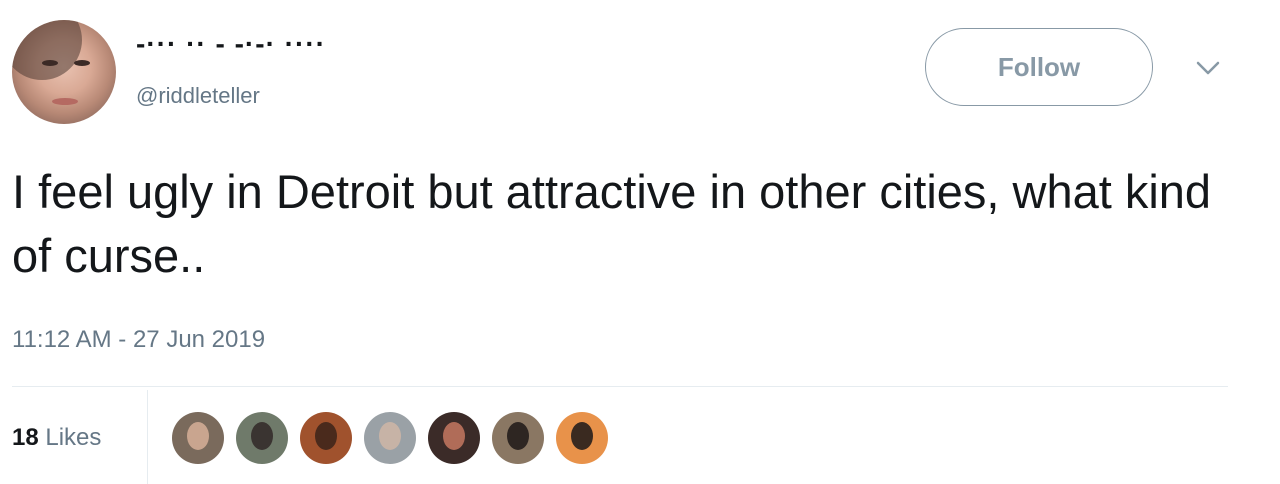  I want to click on avatar-hair, so click(47, 50).